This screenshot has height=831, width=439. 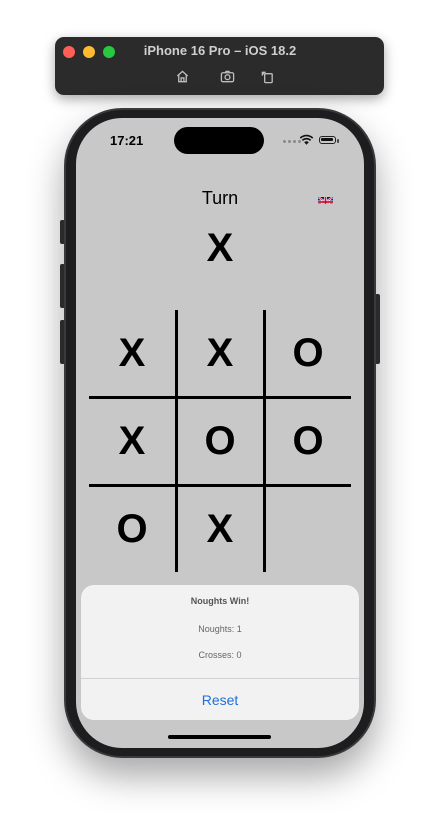 I want to click on board-cell-6: O, so click(x=308, y=441).